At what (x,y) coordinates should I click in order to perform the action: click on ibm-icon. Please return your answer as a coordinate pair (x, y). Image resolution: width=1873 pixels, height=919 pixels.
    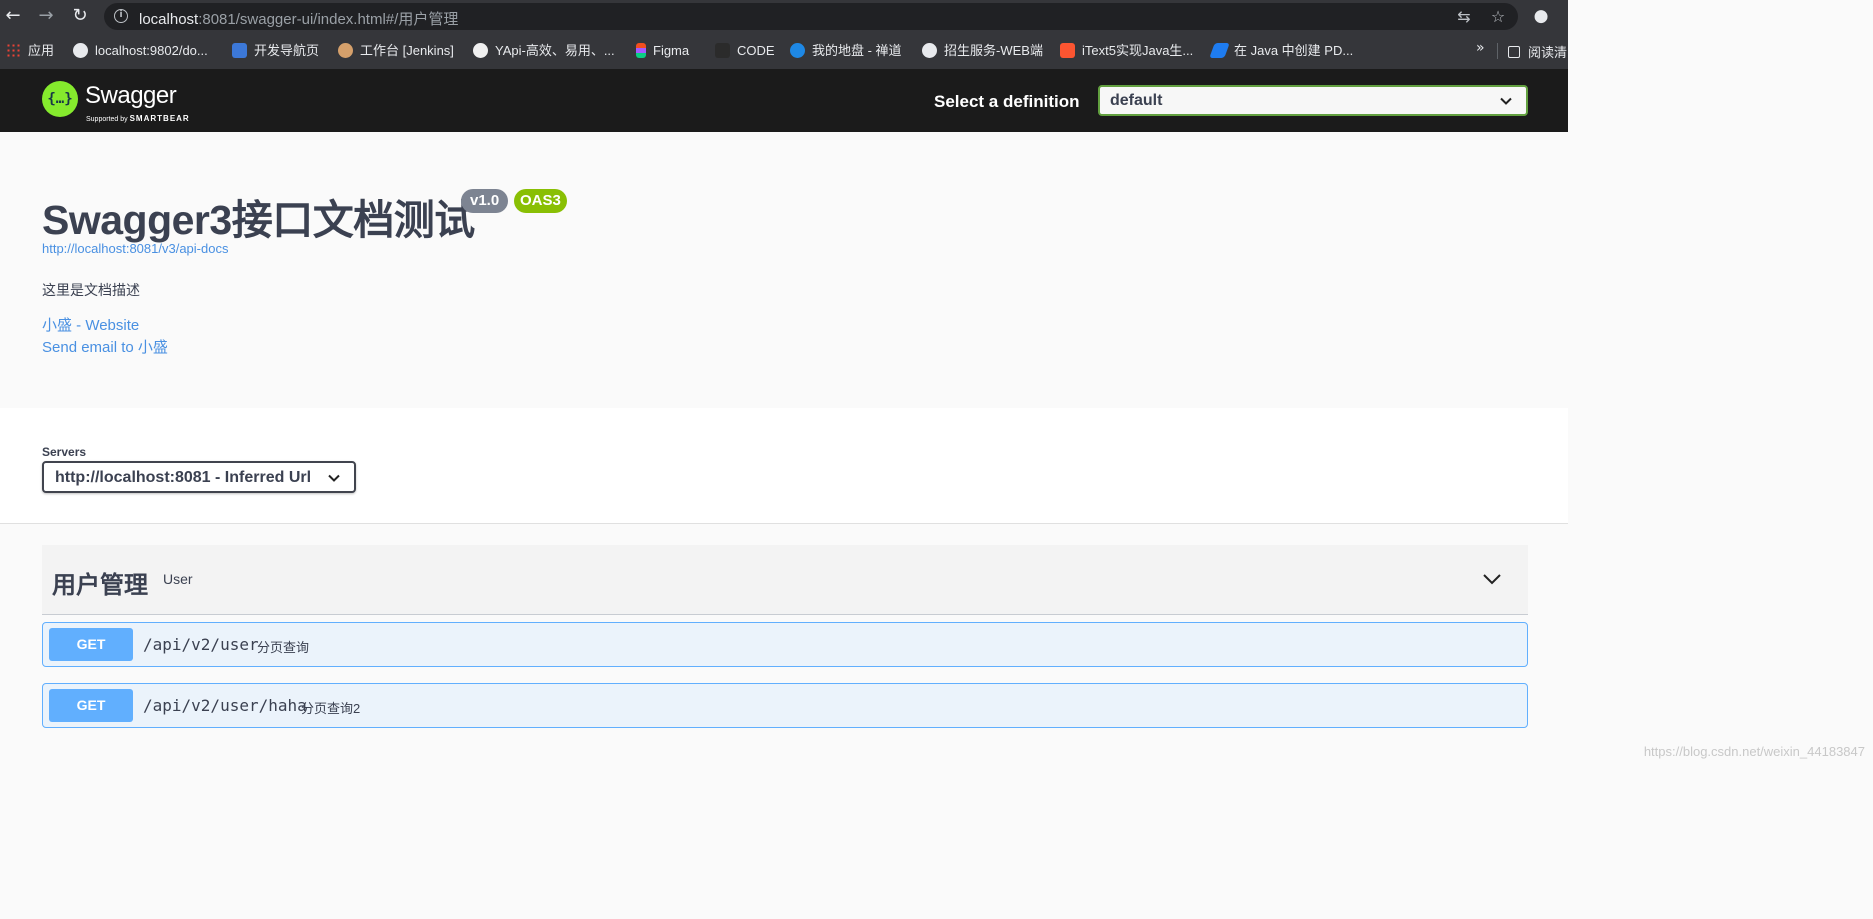
    Looking at the image, I should click on (1219, 50).